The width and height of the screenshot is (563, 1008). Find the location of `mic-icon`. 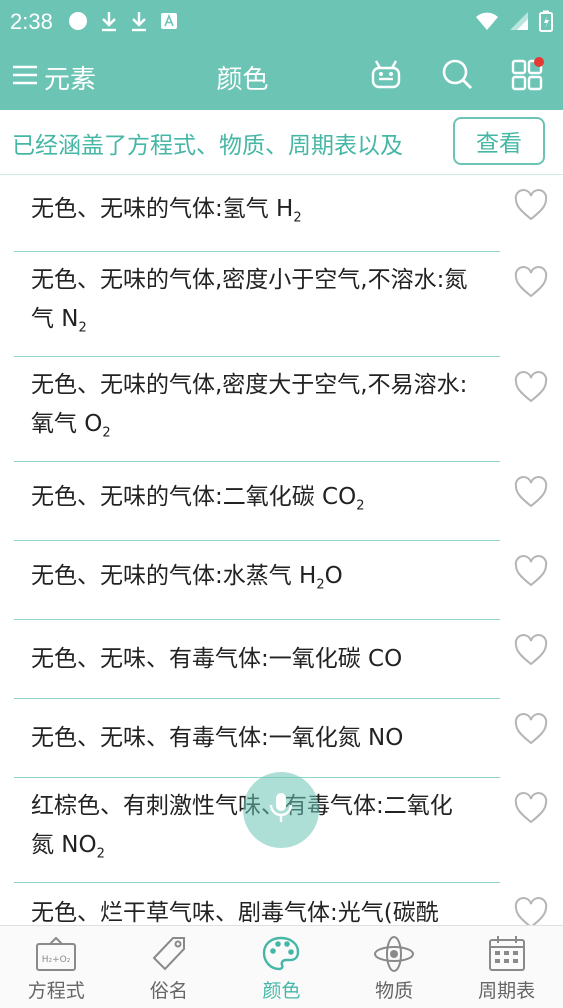

mic-icon is located at coordinates (281, 810).